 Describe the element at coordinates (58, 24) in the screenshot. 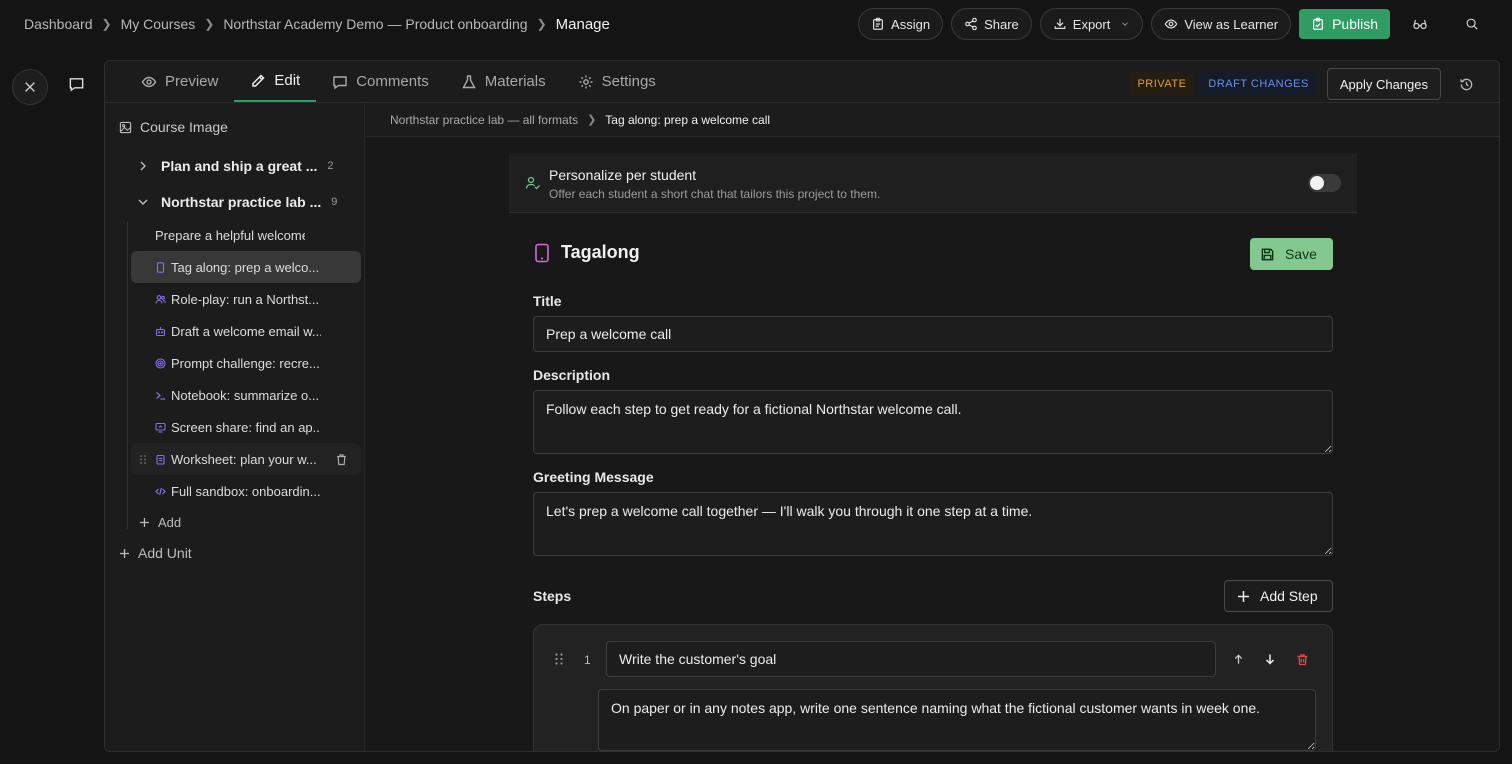

I see `breadcrumb-dashboard: Dashboard` at that location.